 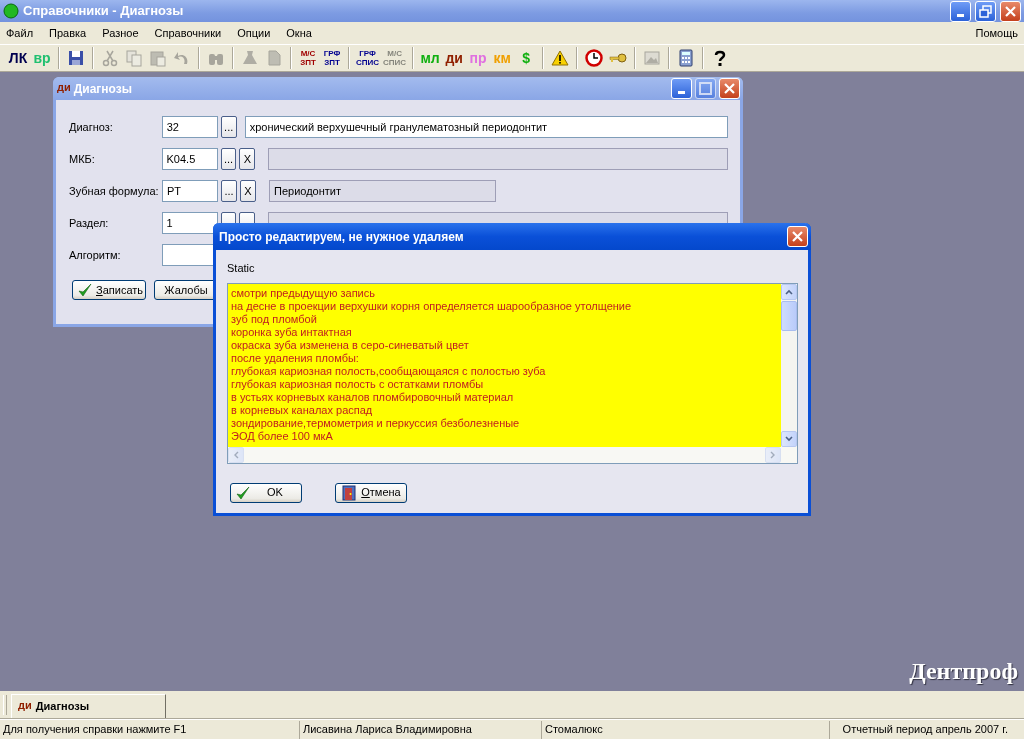 I want to click on window-title: Справочники - Диагнозы, so click(x=104, y=11).